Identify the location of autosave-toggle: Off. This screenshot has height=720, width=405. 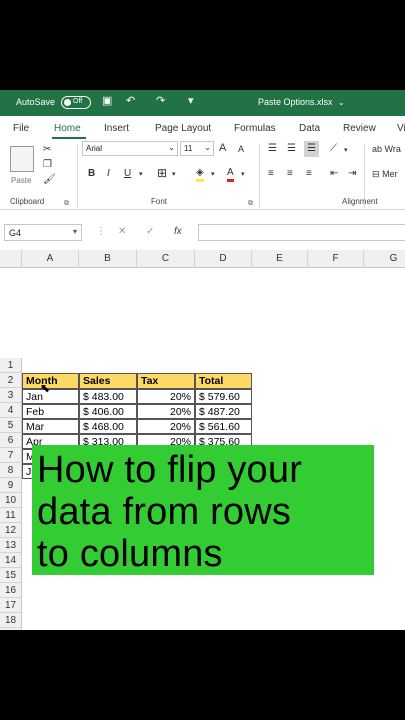
(76, 102).